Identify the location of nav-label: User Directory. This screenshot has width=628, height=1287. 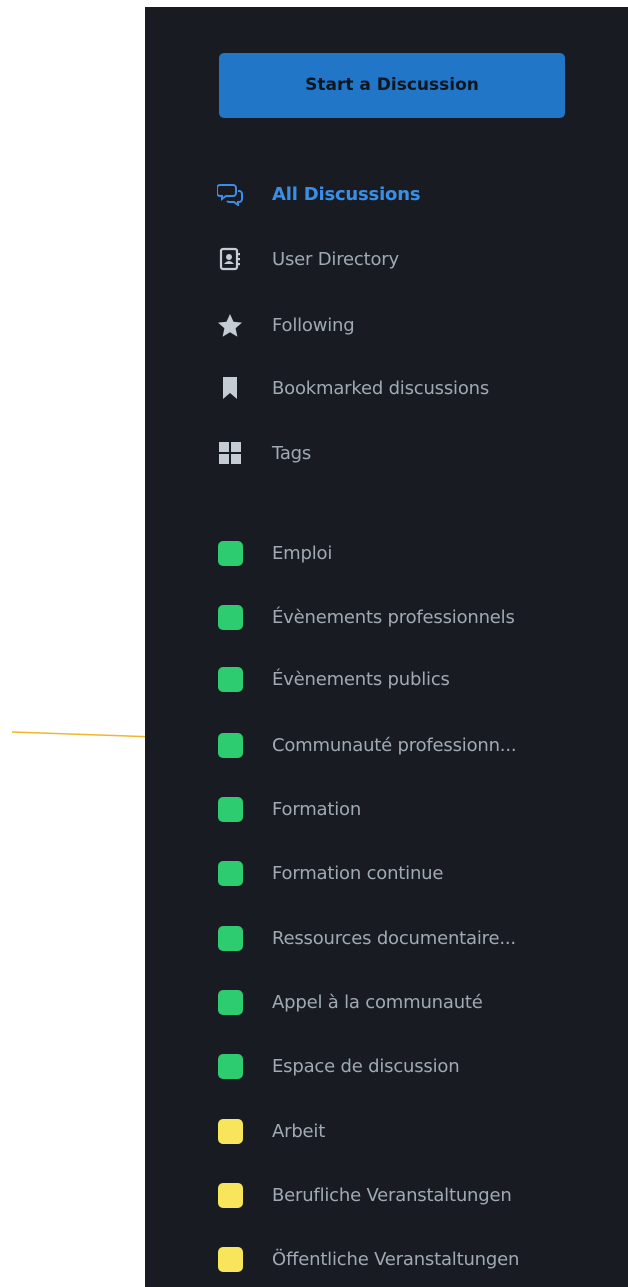
(335, 259).